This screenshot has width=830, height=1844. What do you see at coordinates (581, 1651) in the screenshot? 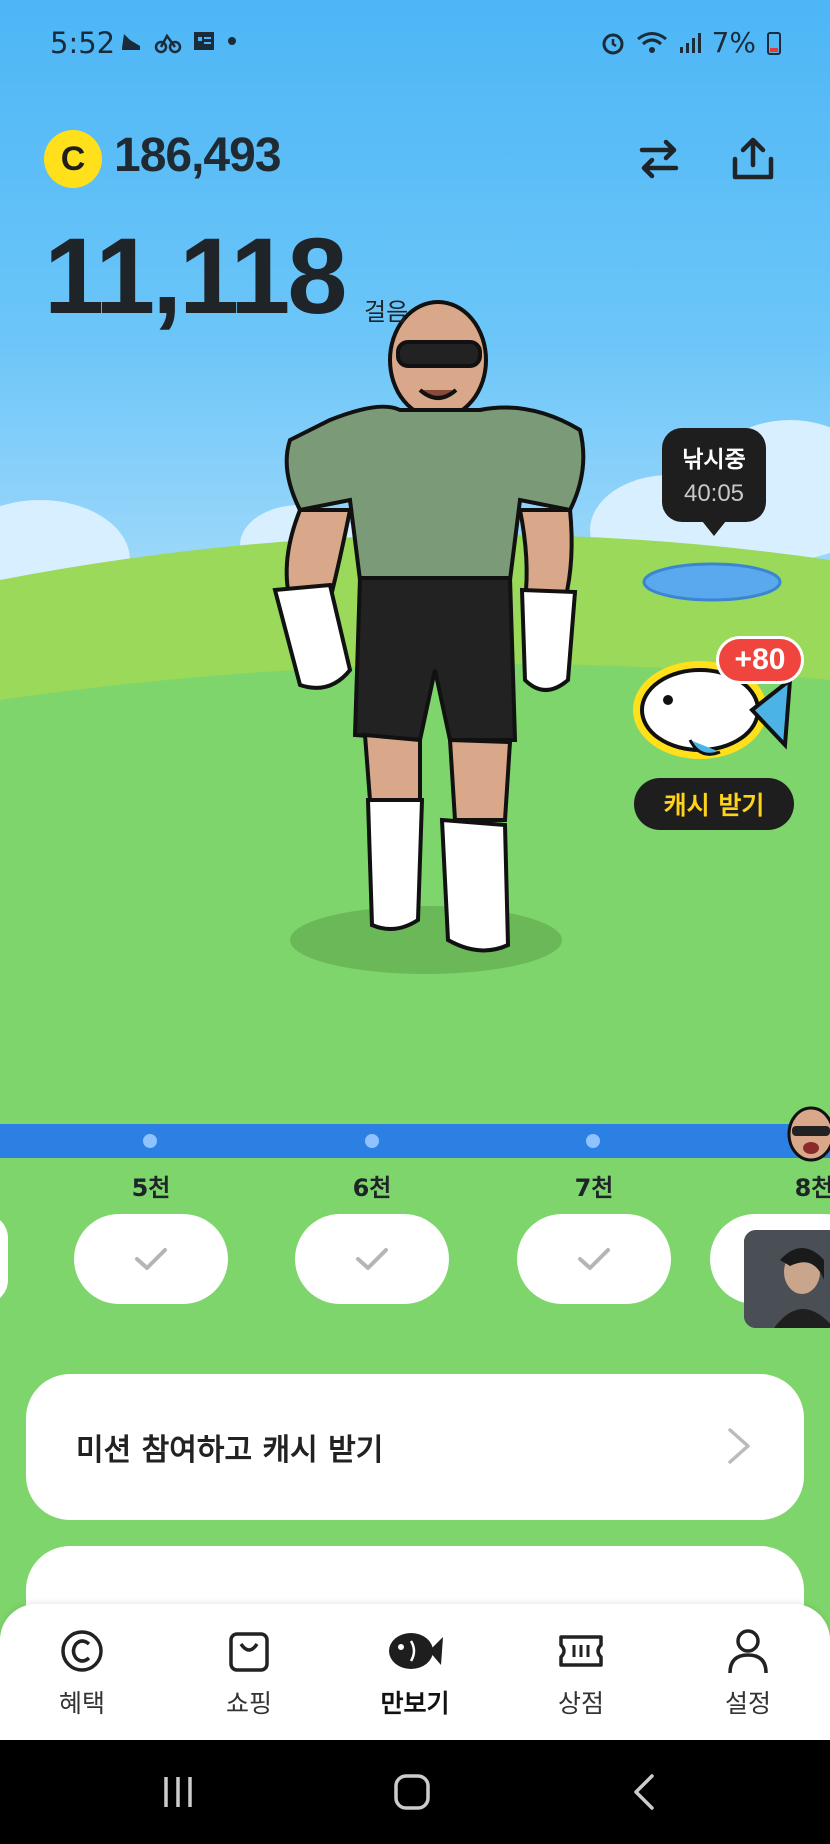
I see `ticket-icon` at bounding box center [581, 1651].